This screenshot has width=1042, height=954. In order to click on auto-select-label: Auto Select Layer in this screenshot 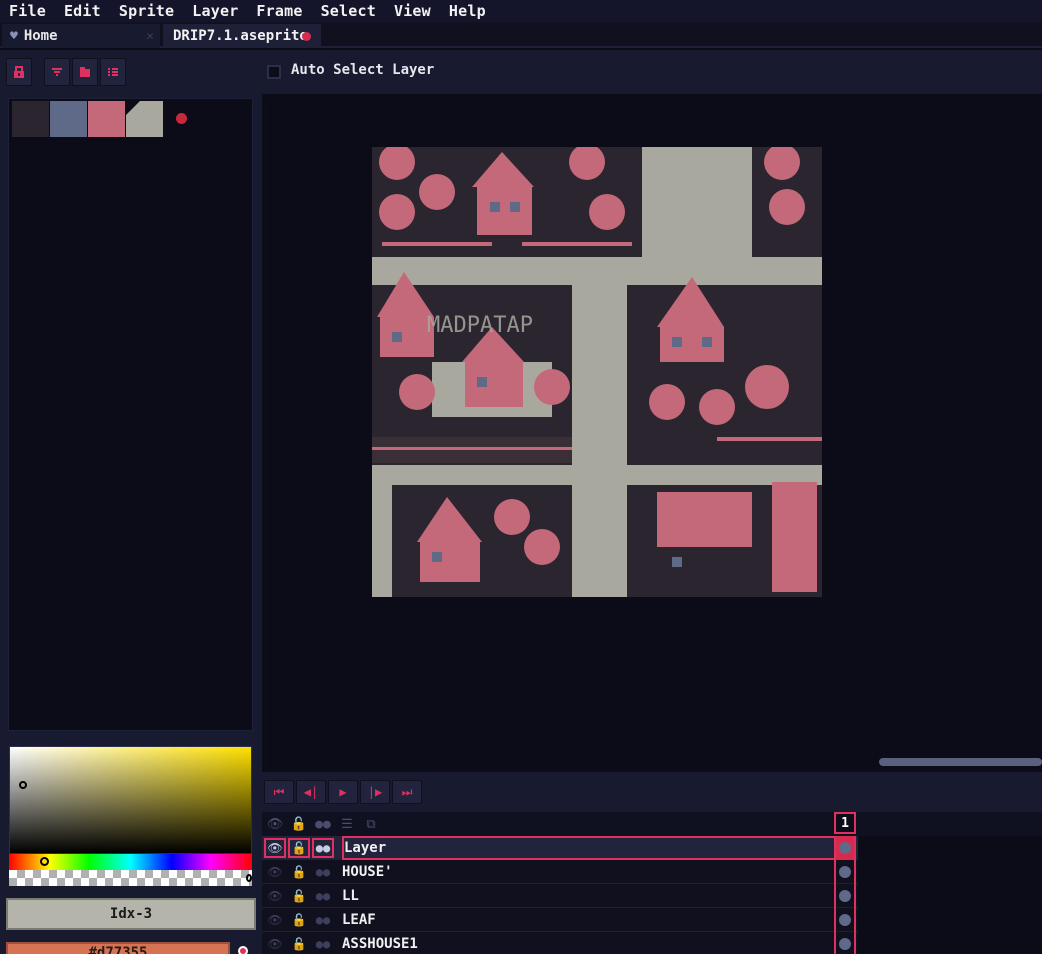, I will do `click(363, 70)`.